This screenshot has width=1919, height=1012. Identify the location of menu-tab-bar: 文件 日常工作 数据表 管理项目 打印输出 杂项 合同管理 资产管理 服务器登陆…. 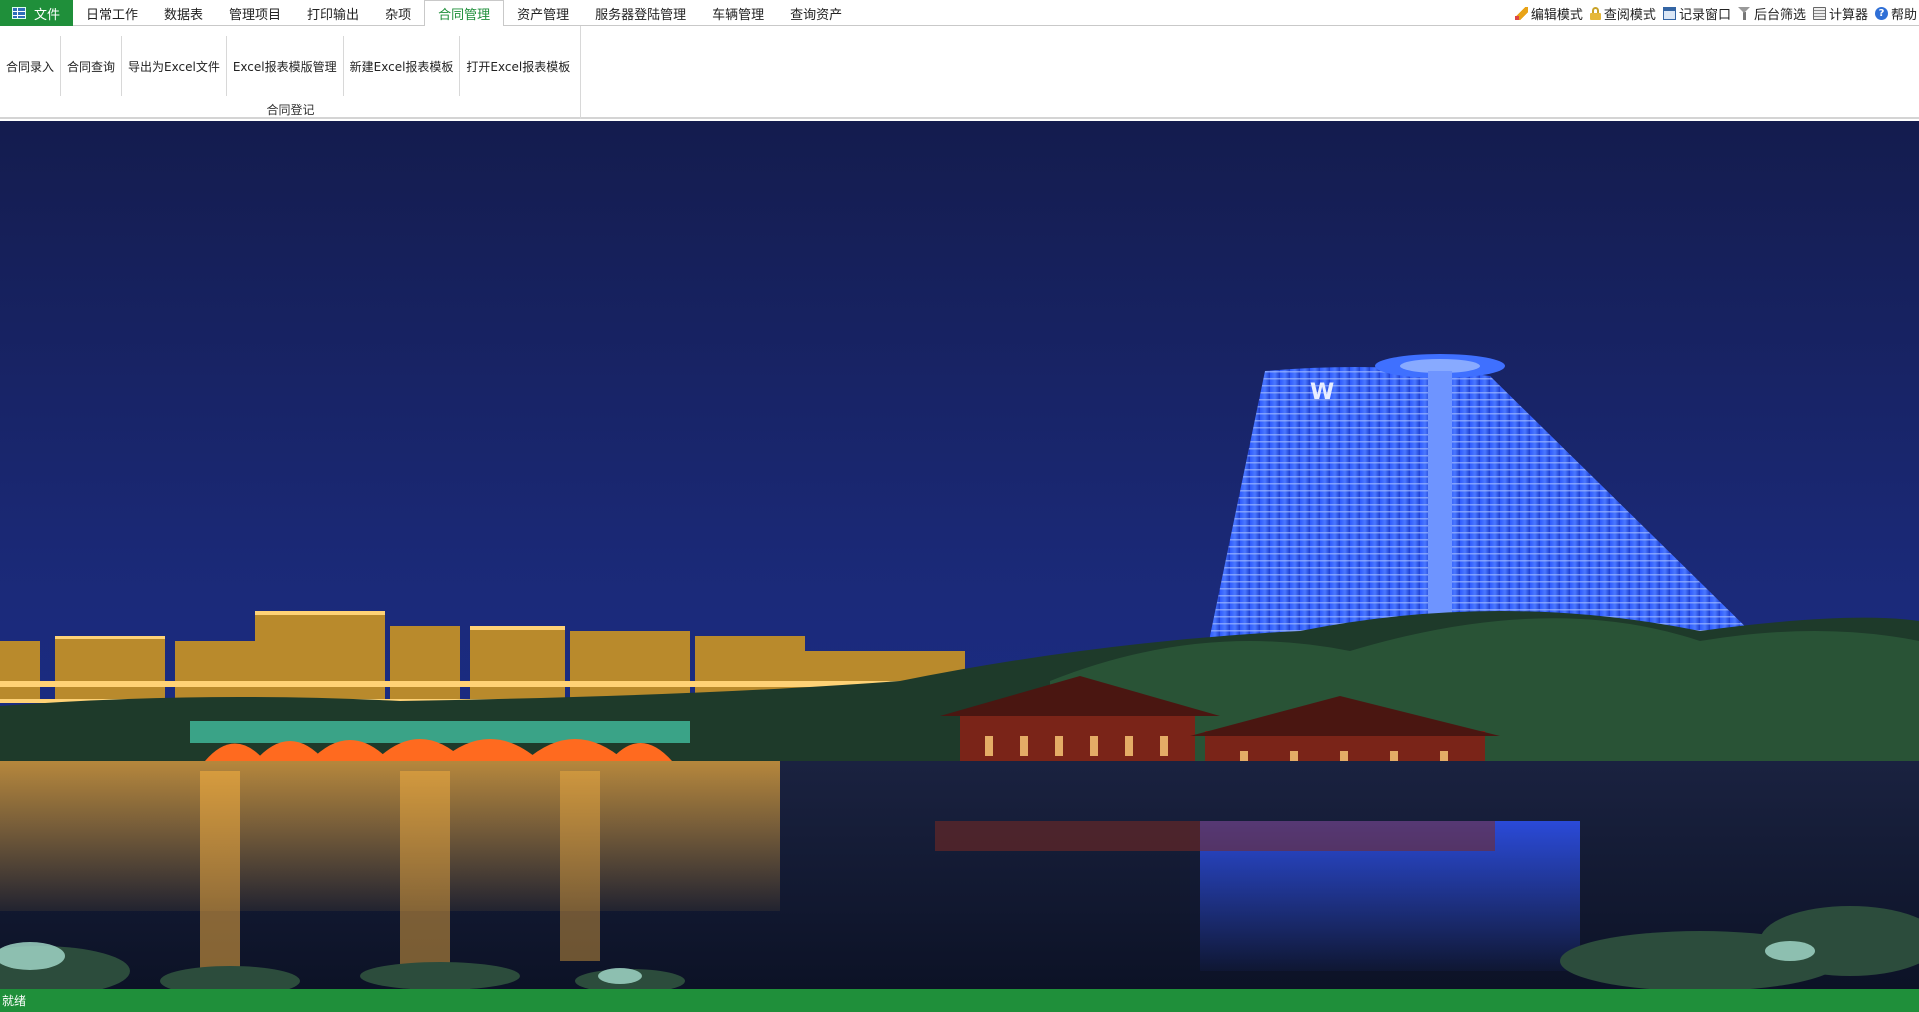
(959, 13).